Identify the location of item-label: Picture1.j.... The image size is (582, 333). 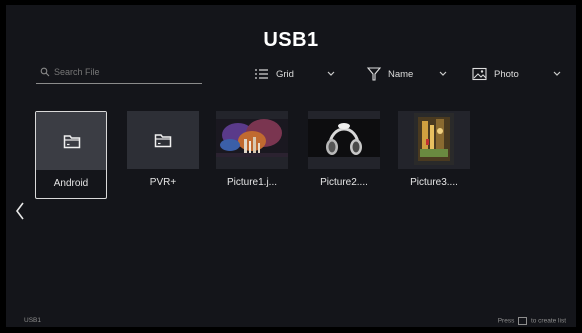
(252, 182).